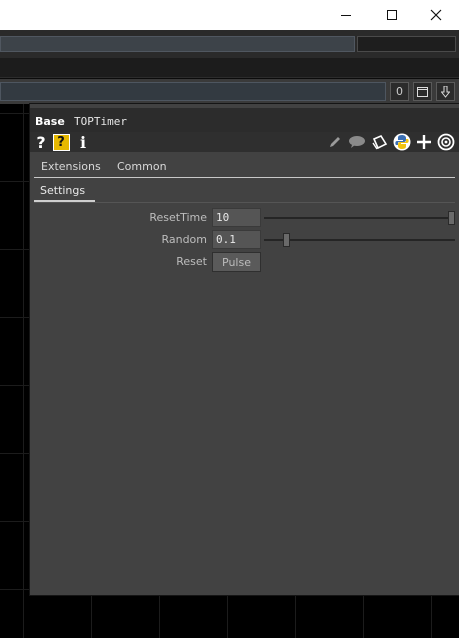 This screenshot has width=459, height=638. I want to click on minimize-icon, so click(346, 15).